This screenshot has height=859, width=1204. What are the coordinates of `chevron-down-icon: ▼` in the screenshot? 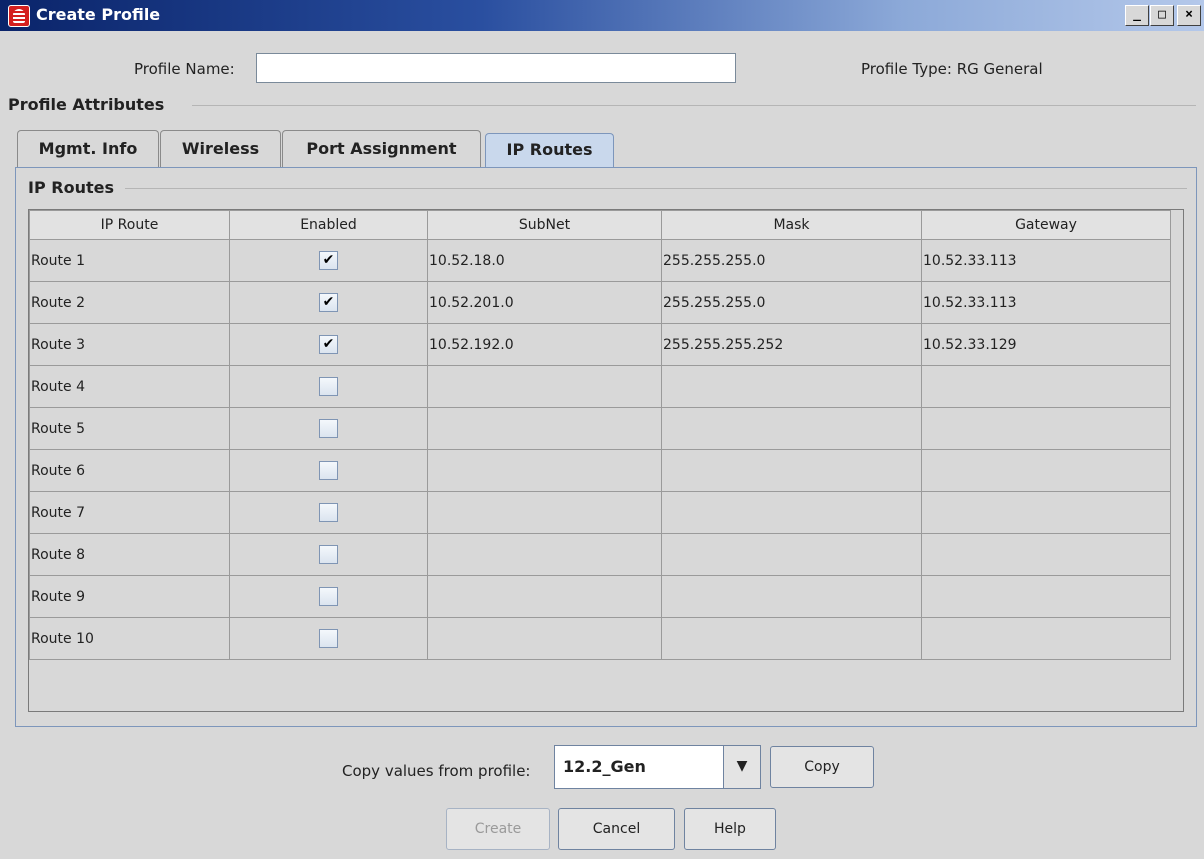 It's located at (741, 767).